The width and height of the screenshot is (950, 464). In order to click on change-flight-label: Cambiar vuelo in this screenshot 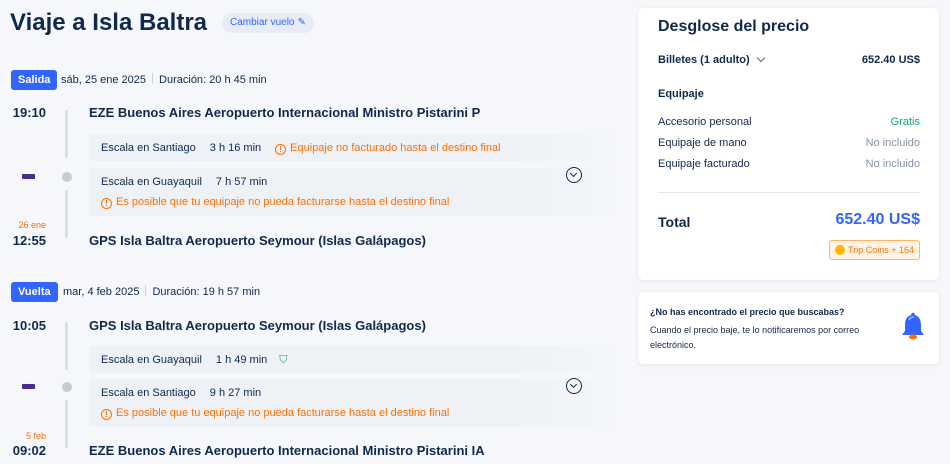, I will do `click(262, 22)`.